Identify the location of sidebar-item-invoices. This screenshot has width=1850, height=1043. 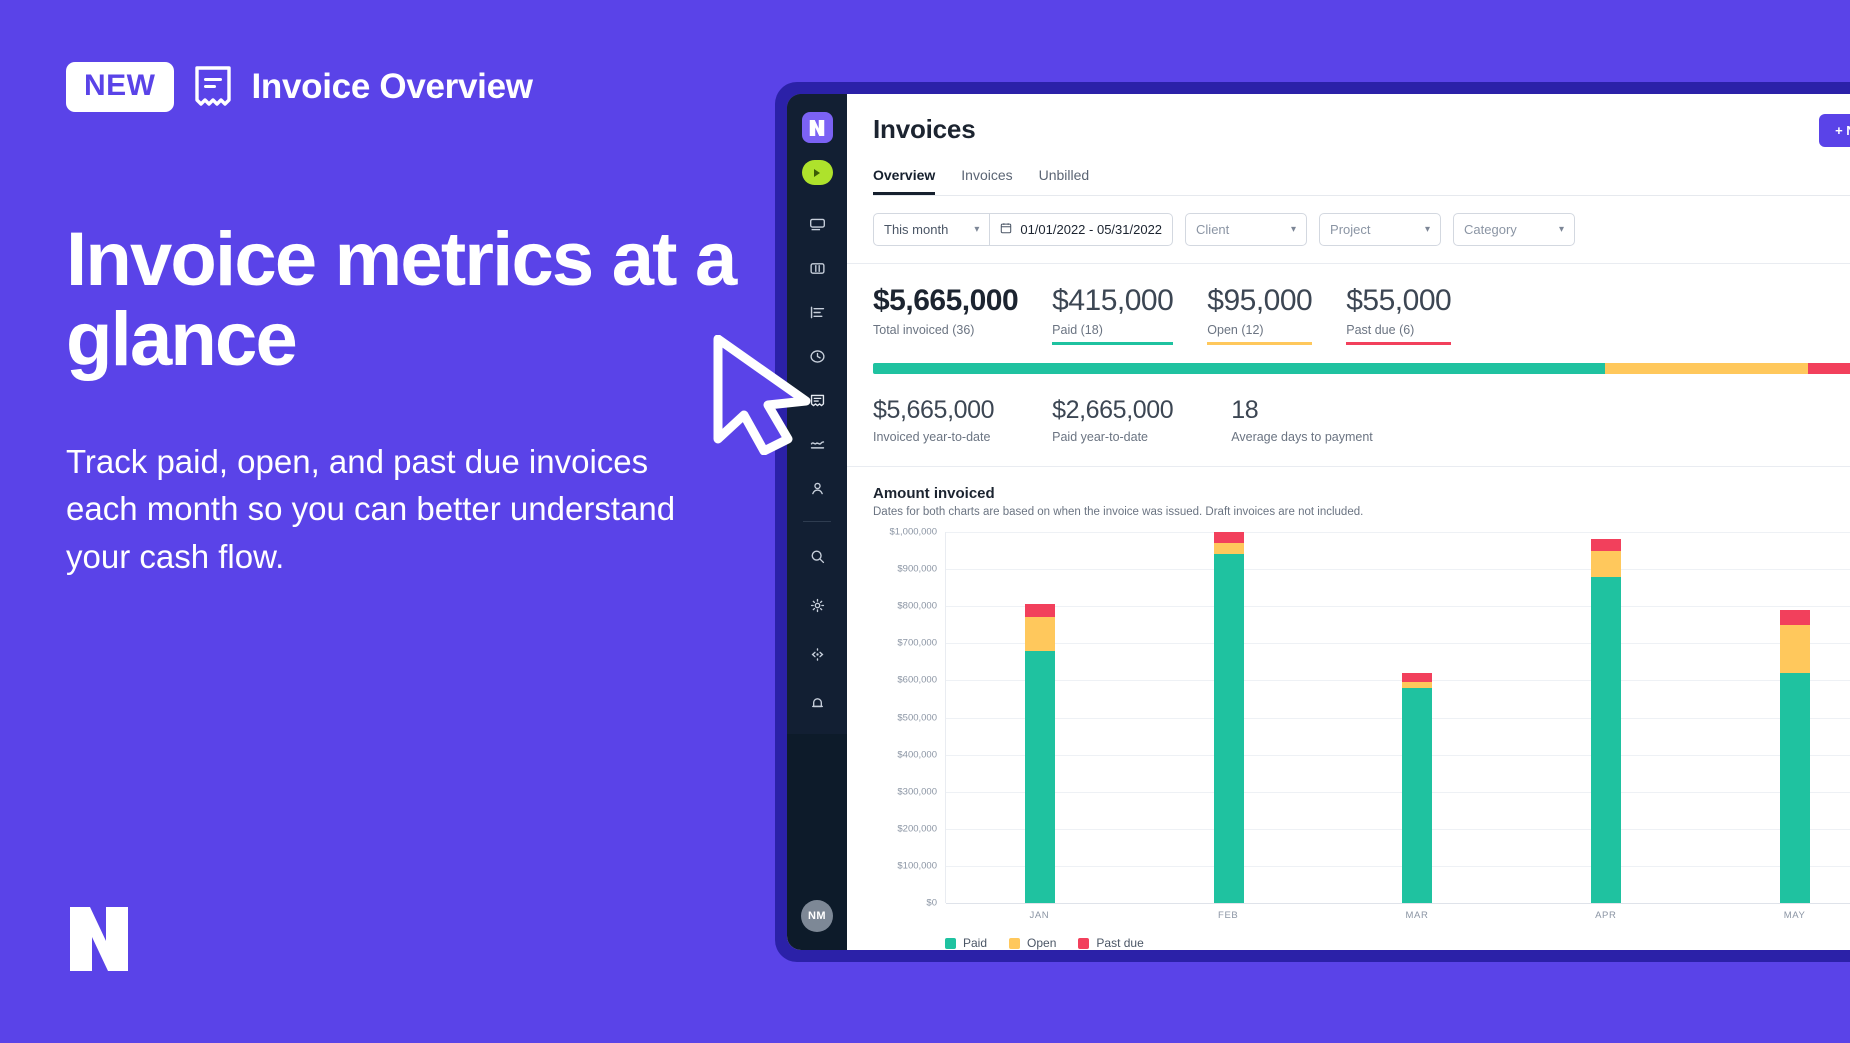
(817, 403).